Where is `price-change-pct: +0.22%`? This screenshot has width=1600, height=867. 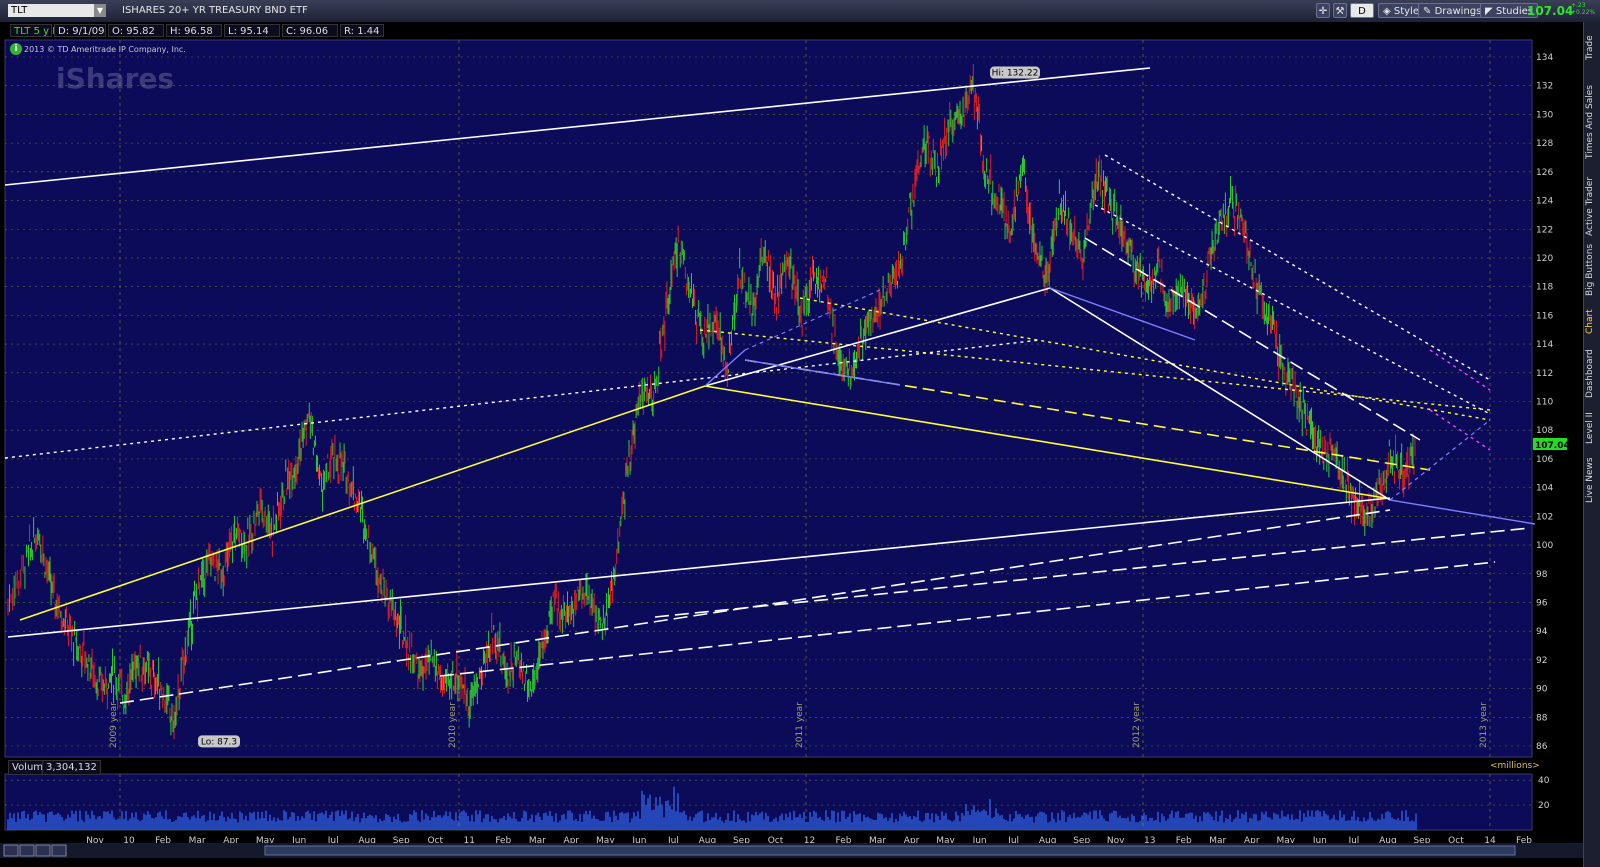
price-change-pct: +0.22% is located at coordinates (1583, 12).